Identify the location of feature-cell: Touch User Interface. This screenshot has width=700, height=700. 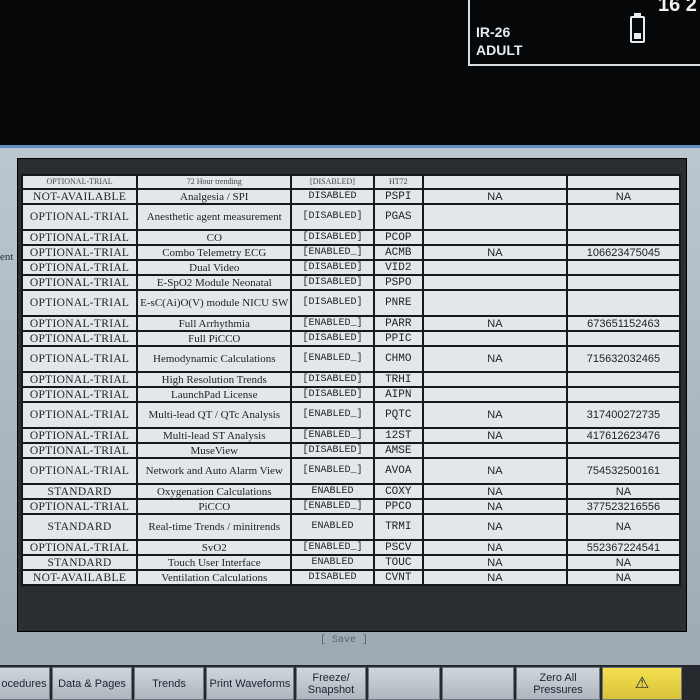
(214, 562).